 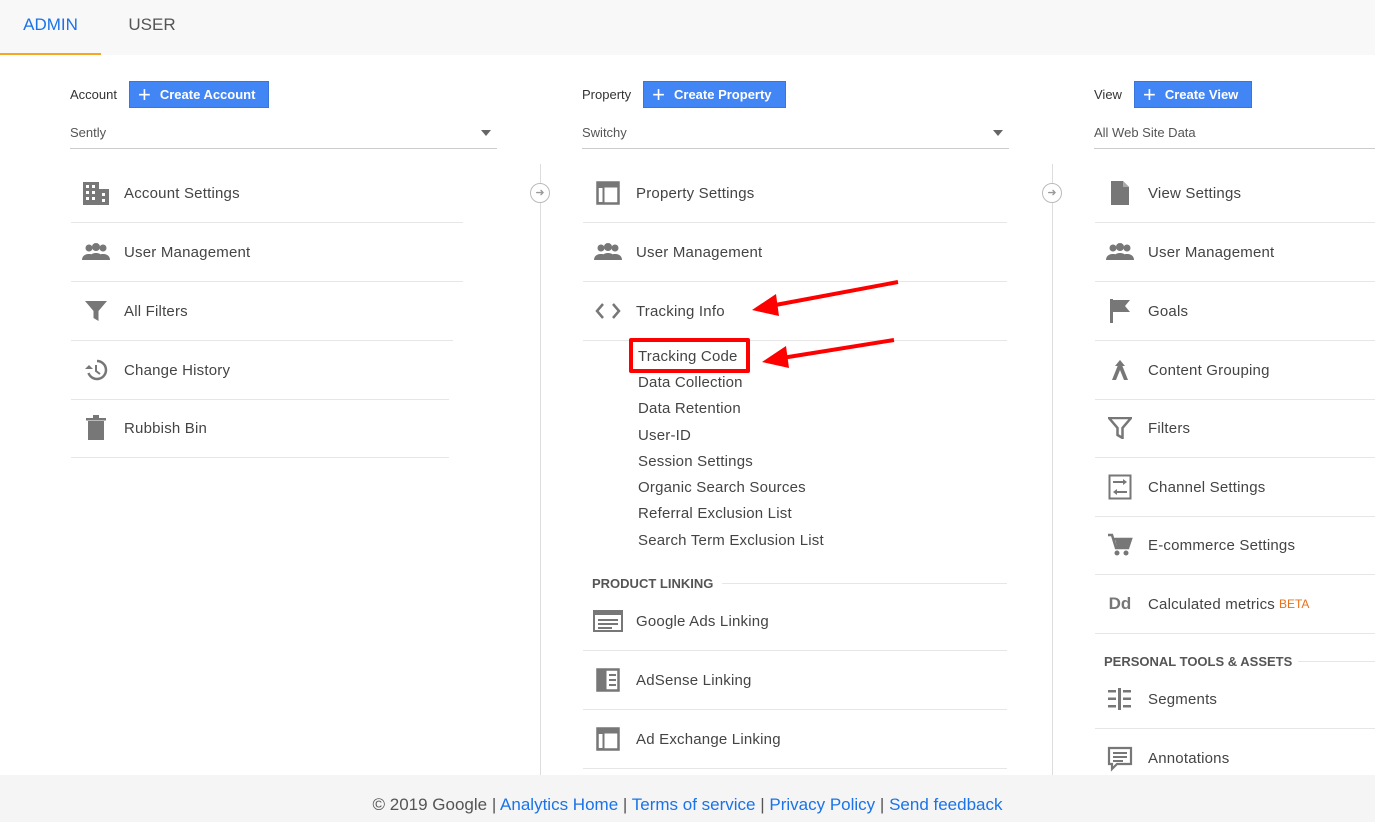 I want to click on account-settings-label: Account Settings, so click(x=182, y=193).